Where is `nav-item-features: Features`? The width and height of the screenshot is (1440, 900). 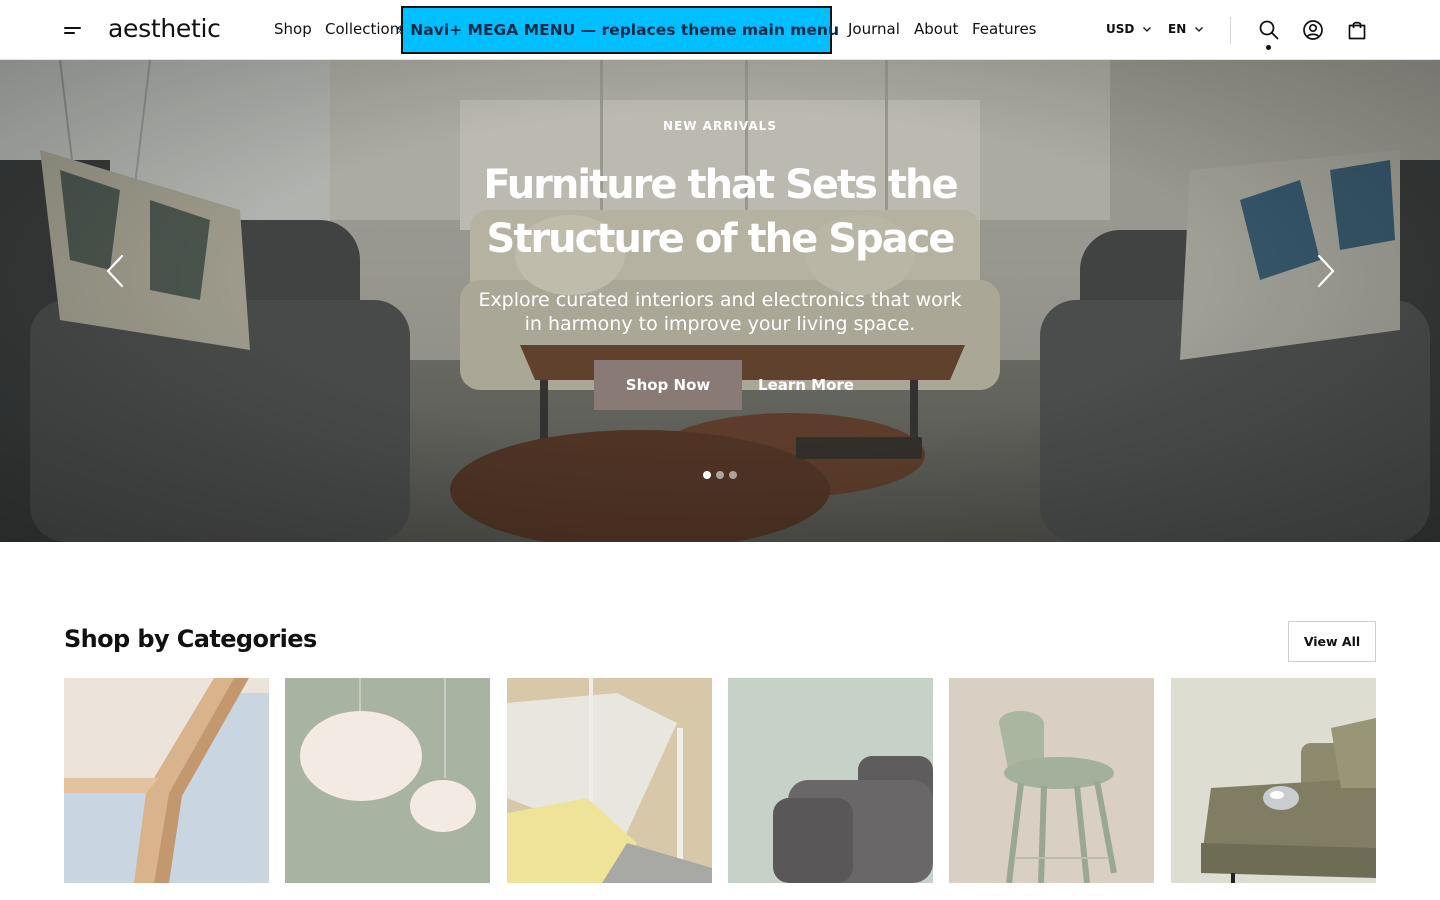 nav-item-features: Features is located at coordinates (1004, 29).